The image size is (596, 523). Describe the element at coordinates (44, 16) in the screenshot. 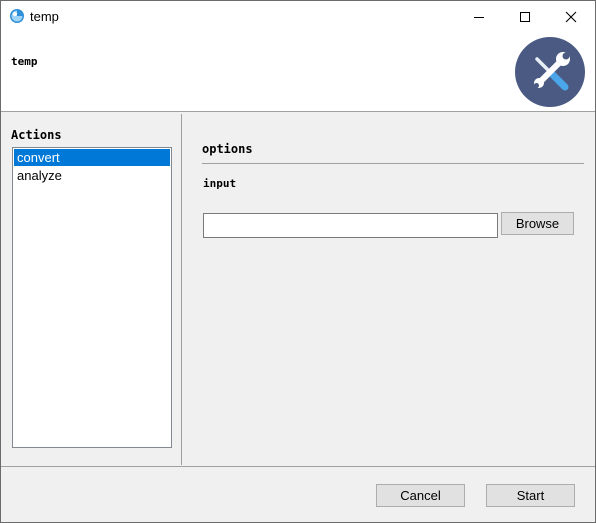

I see `window-title: temp` at that location.